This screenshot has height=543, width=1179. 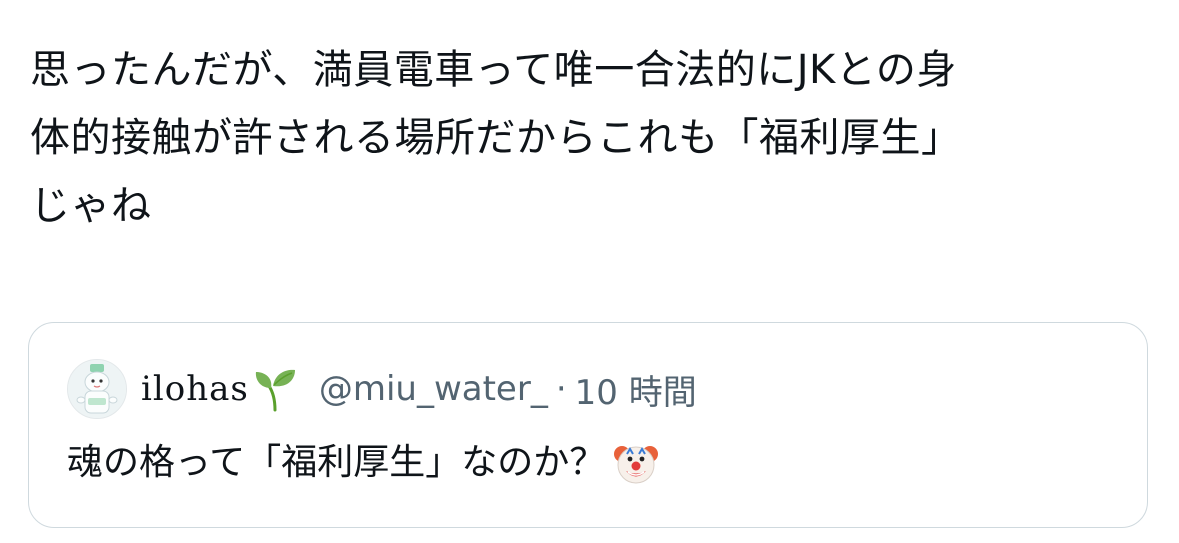 What do you see at coordinates (636, 463) in the screenshot?
I see `clown-face-icon` at bounding box center [636, 463].